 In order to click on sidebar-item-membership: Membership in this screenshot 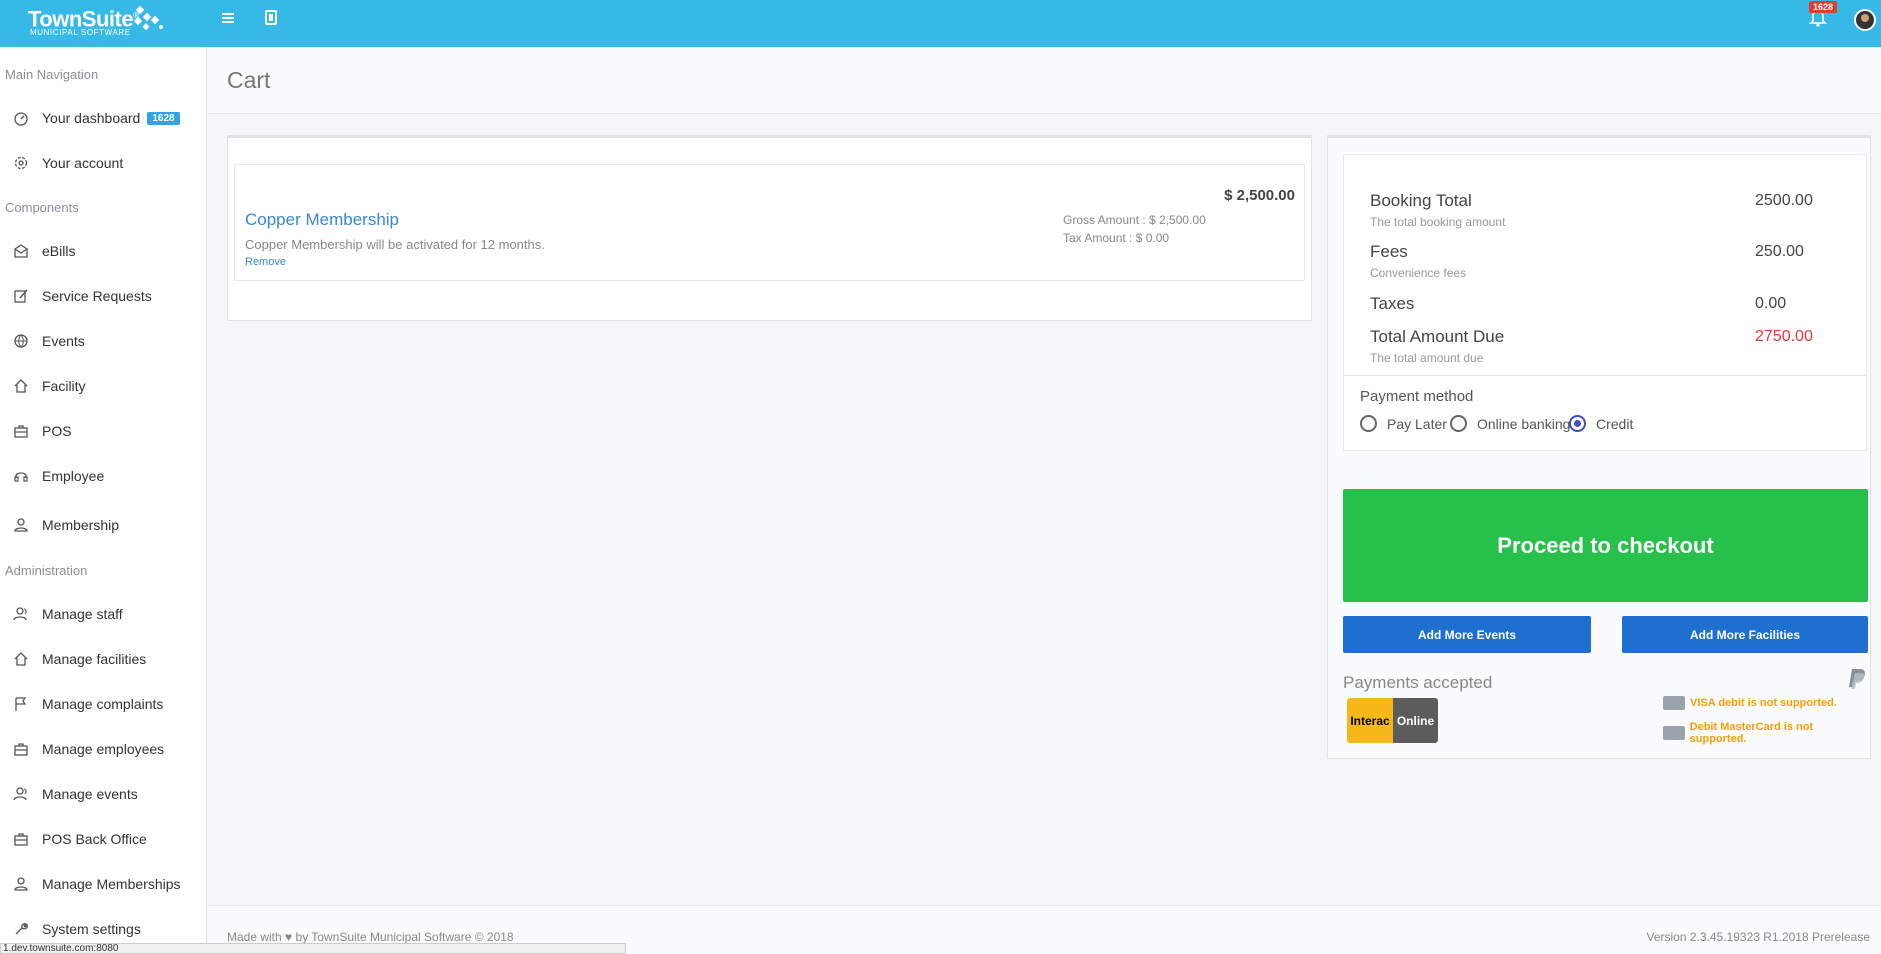, I will do `click(103, 525)`.